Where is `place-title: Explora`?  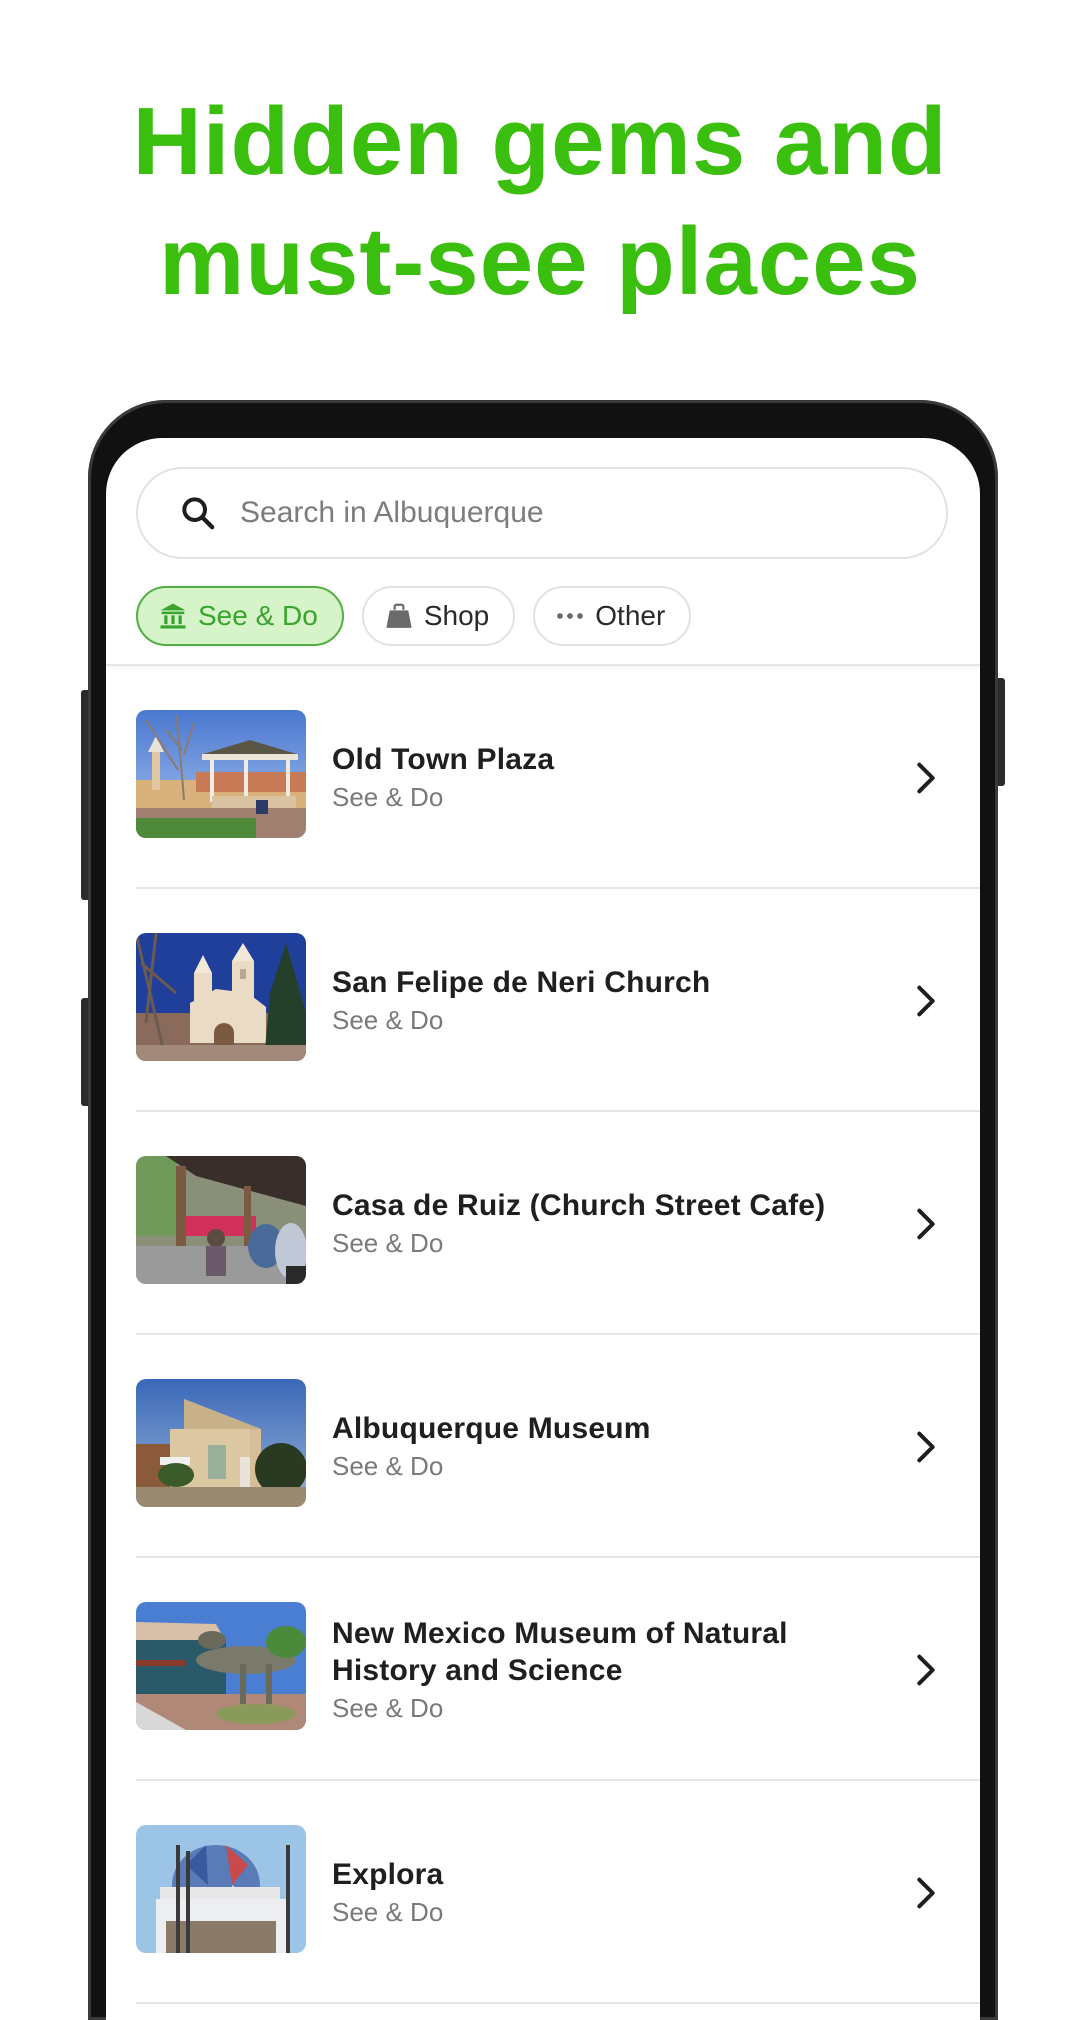 place-title: Explora is located at coordinates (388, 1874).